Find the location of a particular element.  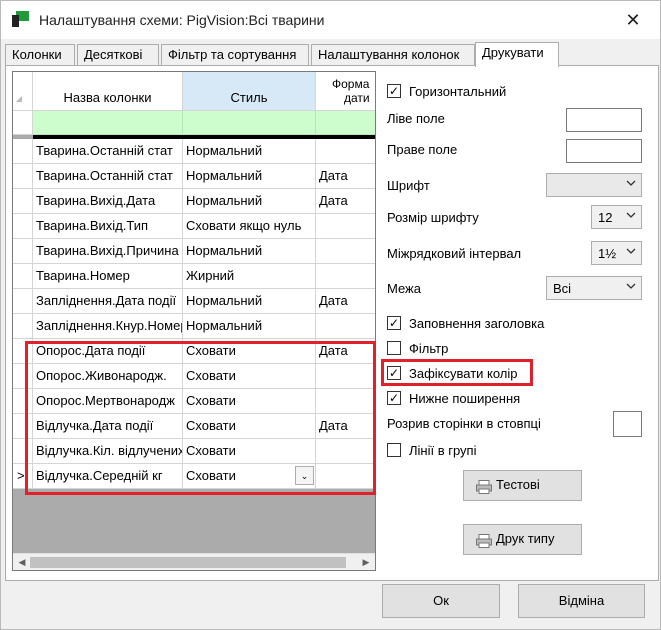

tab-decimals: Десяткові is located at coordinates (118, 55).